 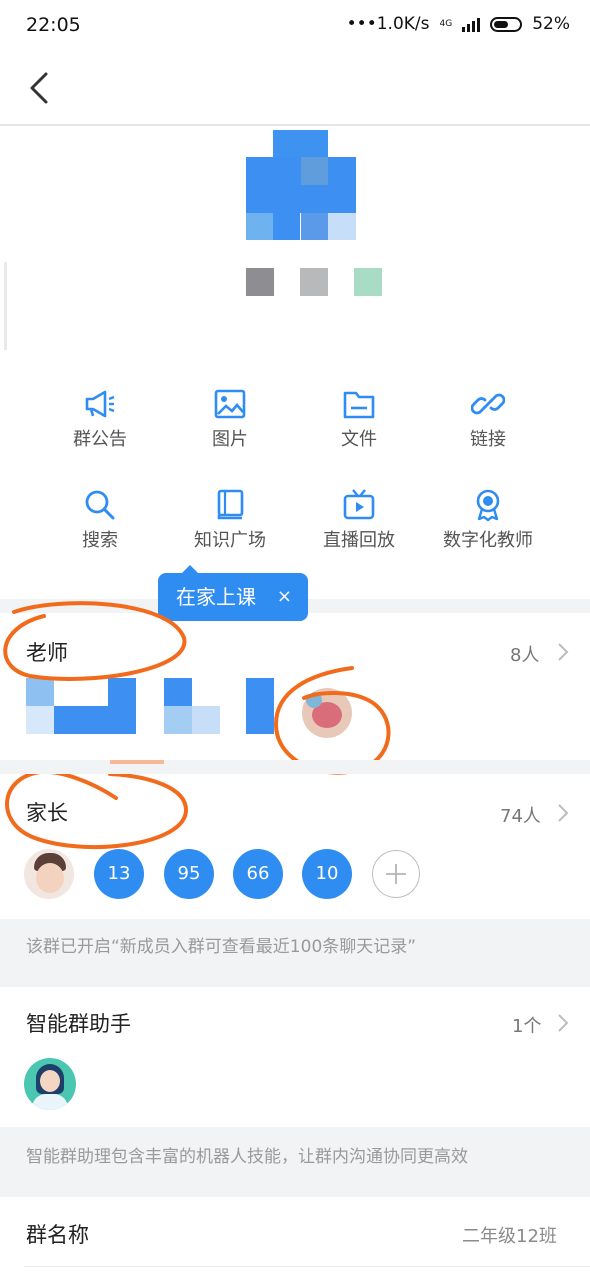 I want to click on tv-play-icon, so click(x=359, y=504).